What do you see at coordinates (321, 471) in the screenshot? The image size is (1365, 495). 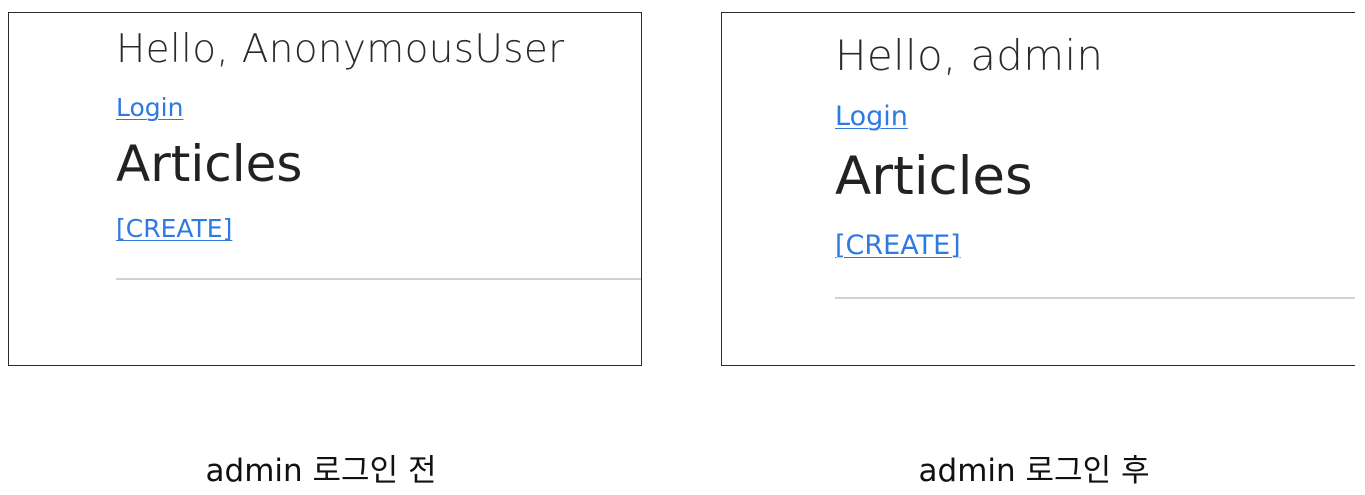 I see `caption-before-login: admin 로그인 전` at bounding box center [321, 471].